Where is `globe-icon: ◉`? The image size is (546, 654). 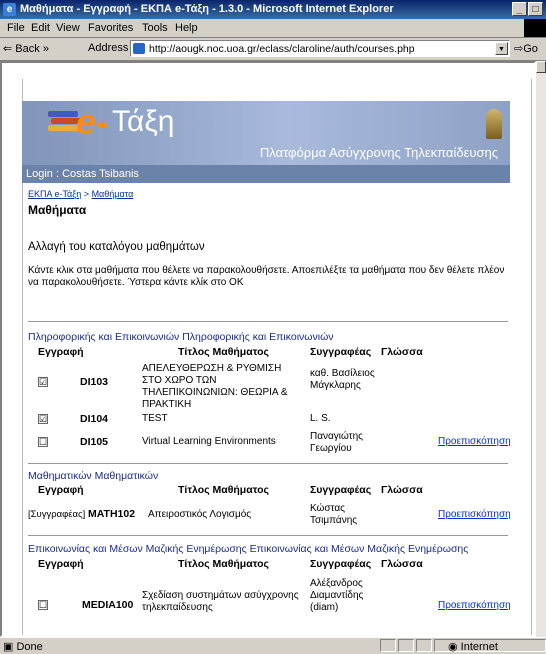 globe-icon: ◉ is located at coordinates (453, 647).